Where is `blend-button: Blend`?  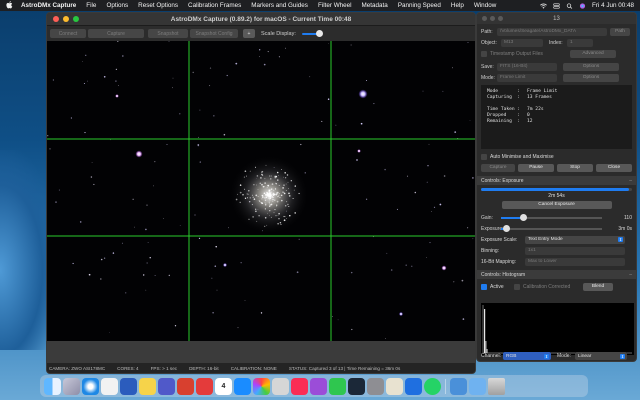 blend-button: Blend is located at coordinates (598, 286).